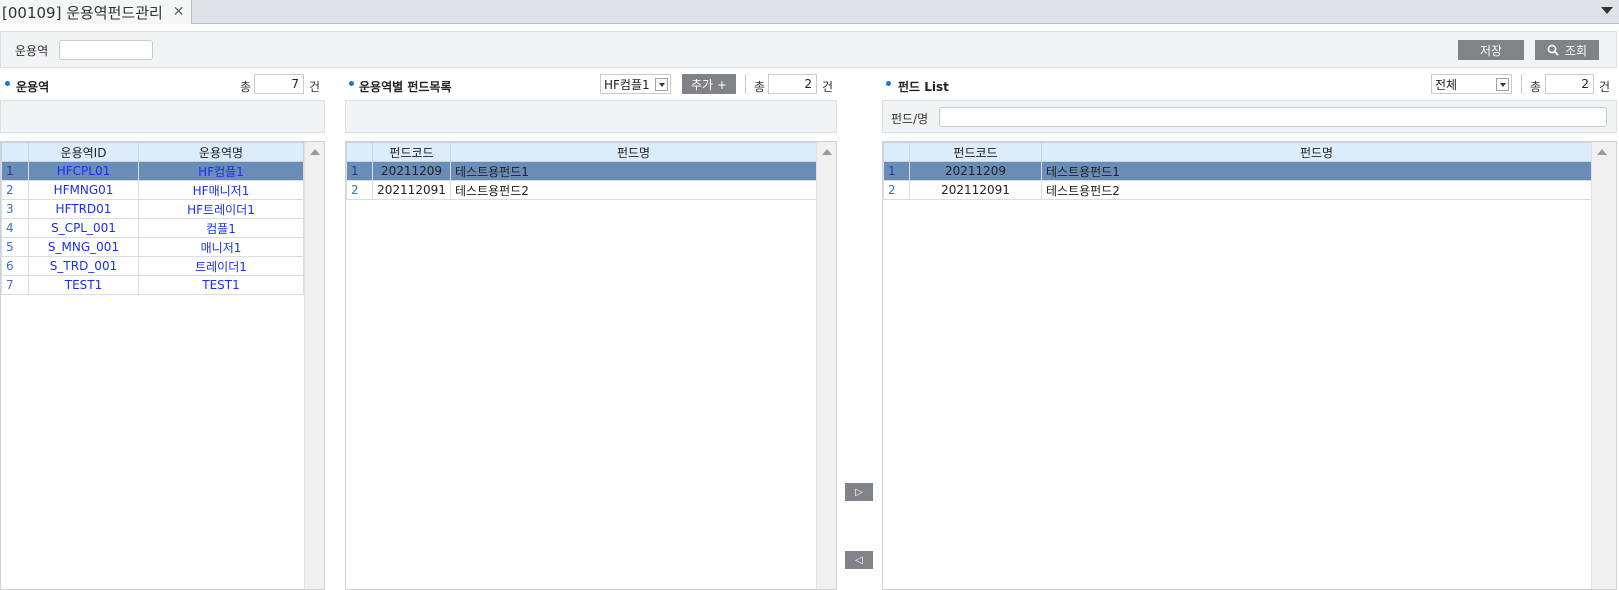 The image size is (1619, 590). Describe the element at coordinates (15, 247) in the screenshot. I see `row-number: 5` at that location.